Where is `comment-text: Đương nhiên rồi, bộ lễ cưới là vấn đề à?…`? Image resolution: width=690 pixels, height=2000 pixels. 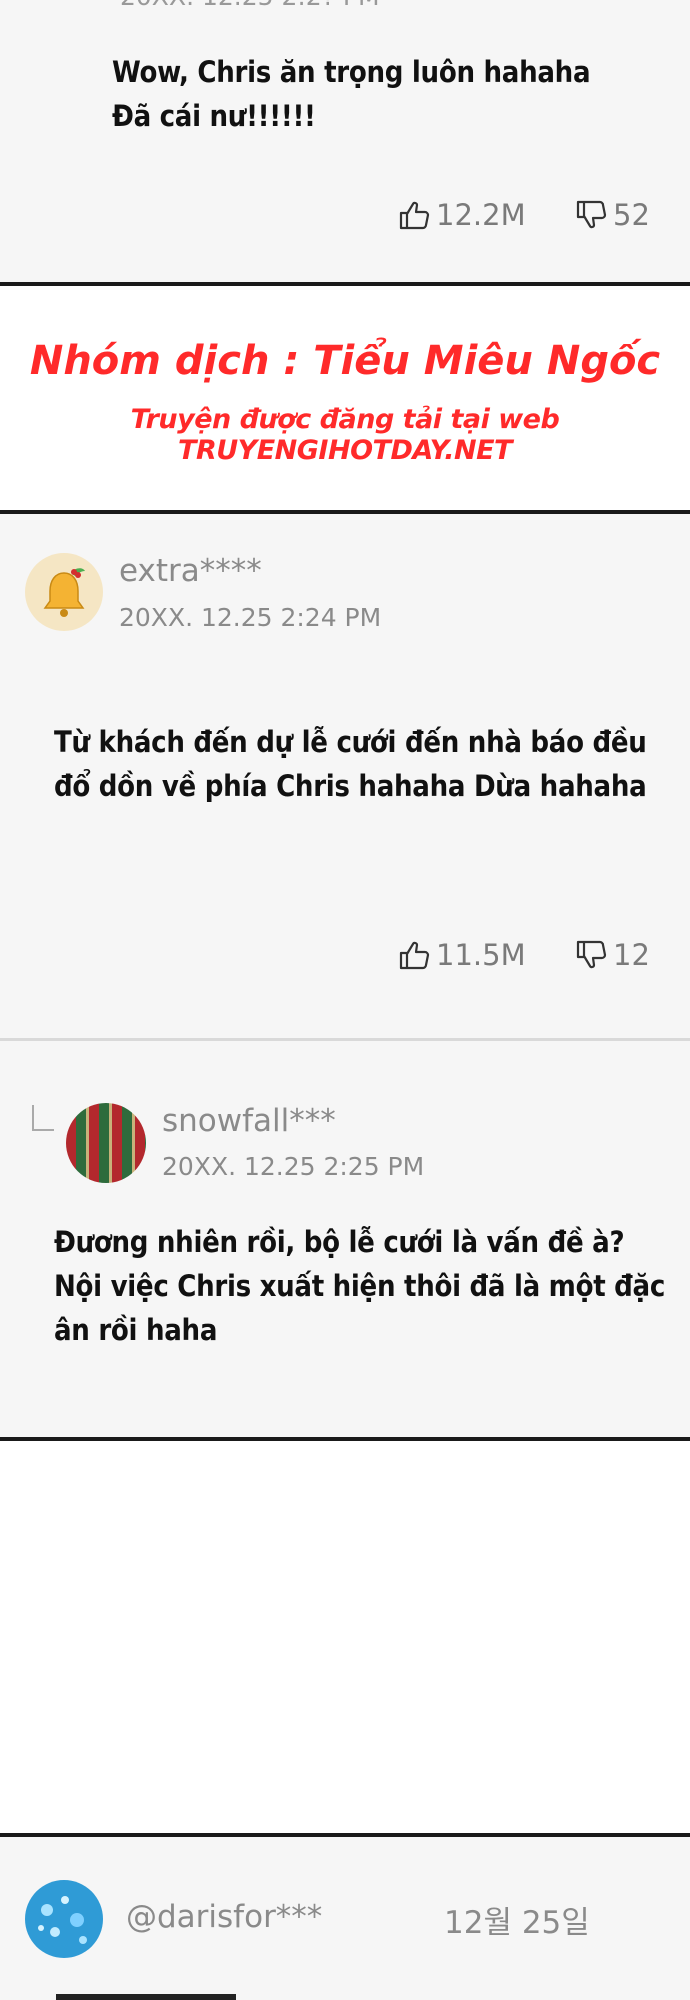
comment-text: Đương nhiên rồi, bộ lễ cưới là vấn đề à?… is located at coordinates (359, 1286).